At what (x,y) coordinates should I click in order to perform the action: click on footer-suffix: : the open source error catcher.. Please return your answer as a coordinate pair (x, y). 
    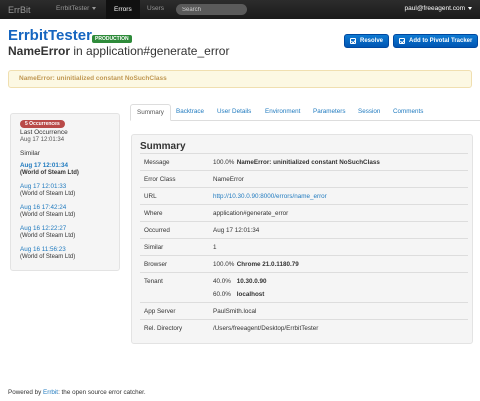
    Looking at the image, I should click on (102, 392).